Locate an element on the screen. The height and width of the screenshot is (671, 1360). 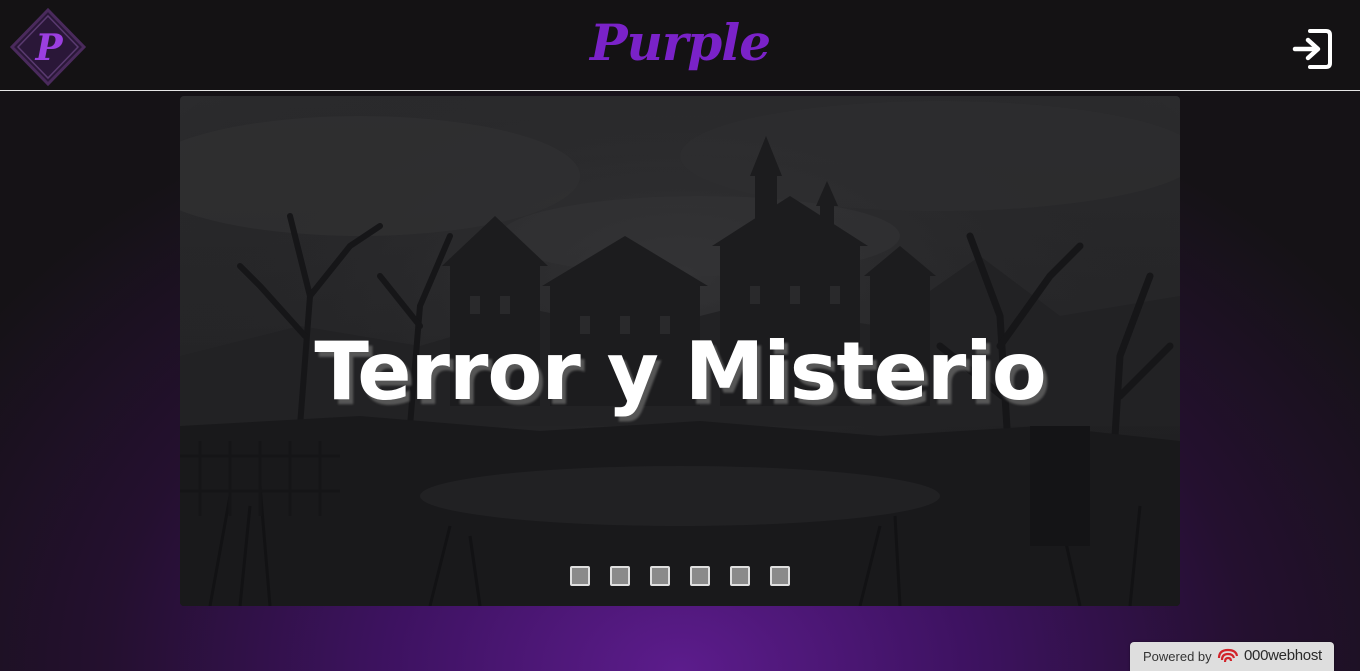
powered-by-brand: 000webhost is located at coordinates (1283, 655).